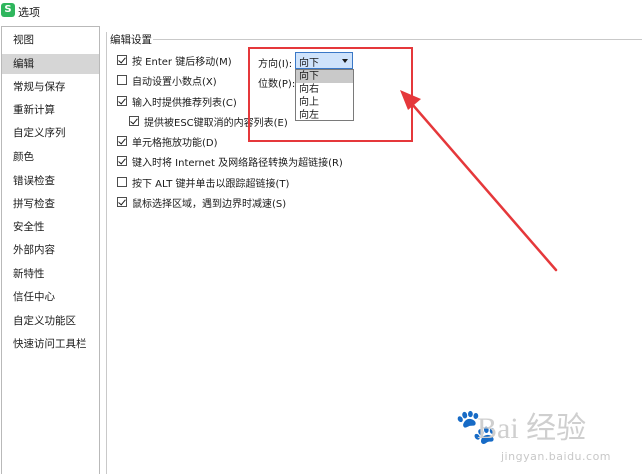  What do you see at coordinates (532, 428) in the screenshot?
I see `watermark-brand: Bai 经验` at bounding box center [532, 428].